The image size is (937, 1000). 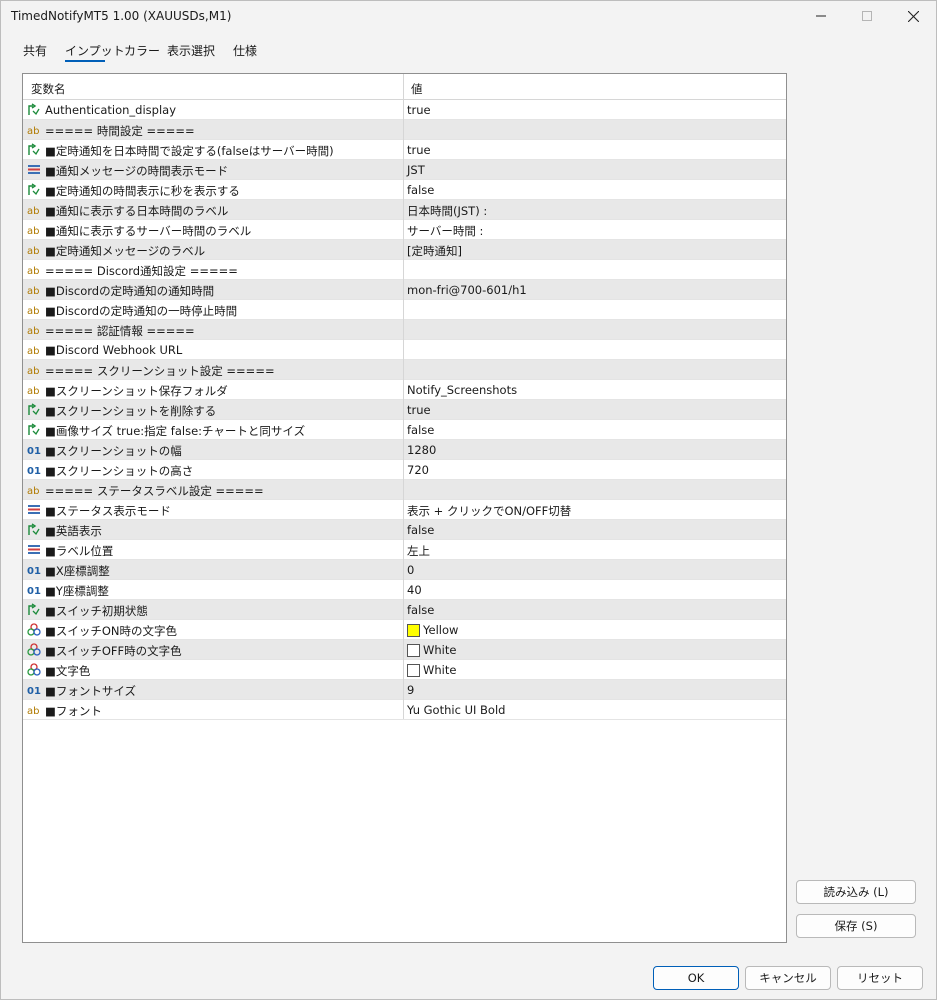 I want to click on input-row: ab ■スクリーンショット保存フォルダ Notify_Screenshots, so click(x=404, y=390).